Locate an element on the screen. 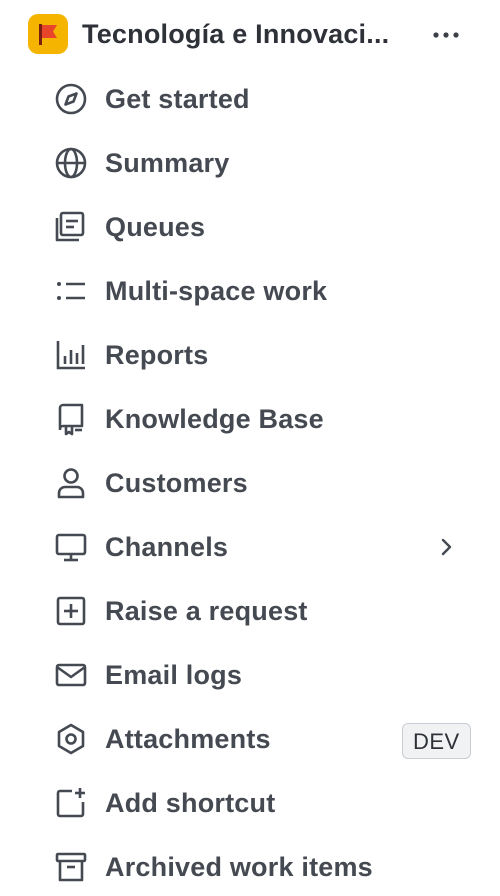 This screenshot has width=500, height=896. sidebar-item-multi-space-work: Multi-space work is located at coordinates (250, 290).